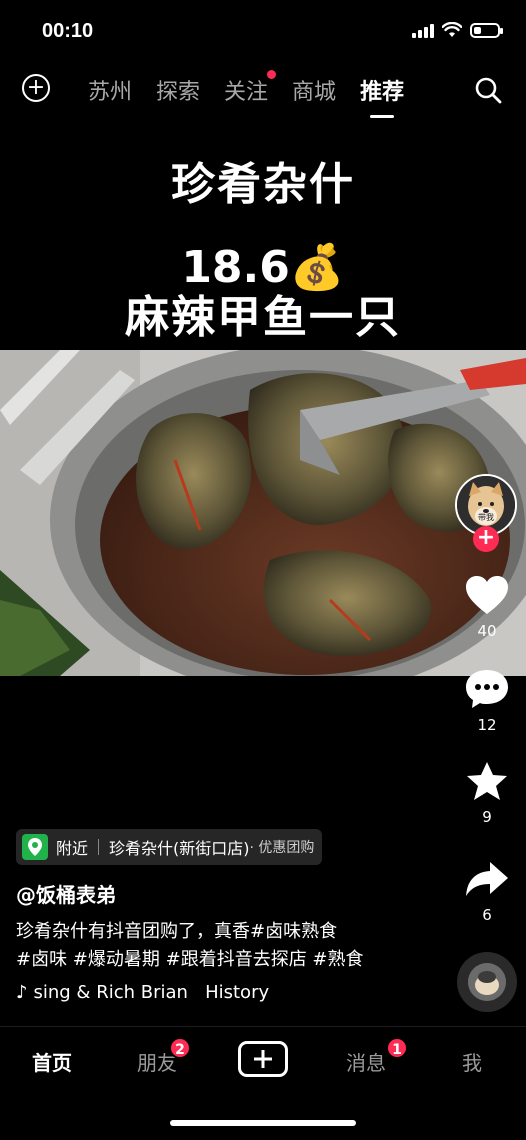 The width and height of the screenshot is (526, 1140). Describe the element at coordinates (487, 817) in the screenshot. I see `favorite-count: 9` at that location.